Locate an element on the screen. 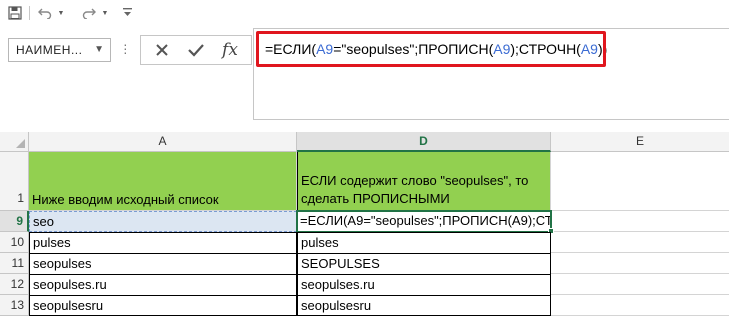  cell-d12: seopulses.ru is located at coordinates (424, 285).